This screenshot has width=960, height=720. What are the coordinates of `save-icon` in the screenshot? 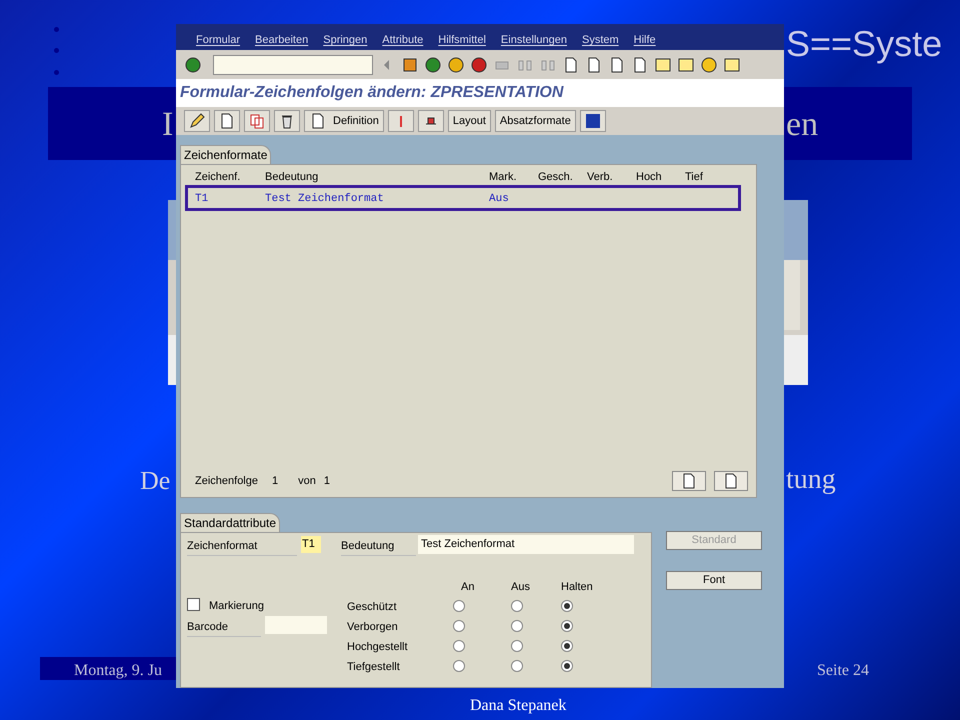 It's located at (410, 65).